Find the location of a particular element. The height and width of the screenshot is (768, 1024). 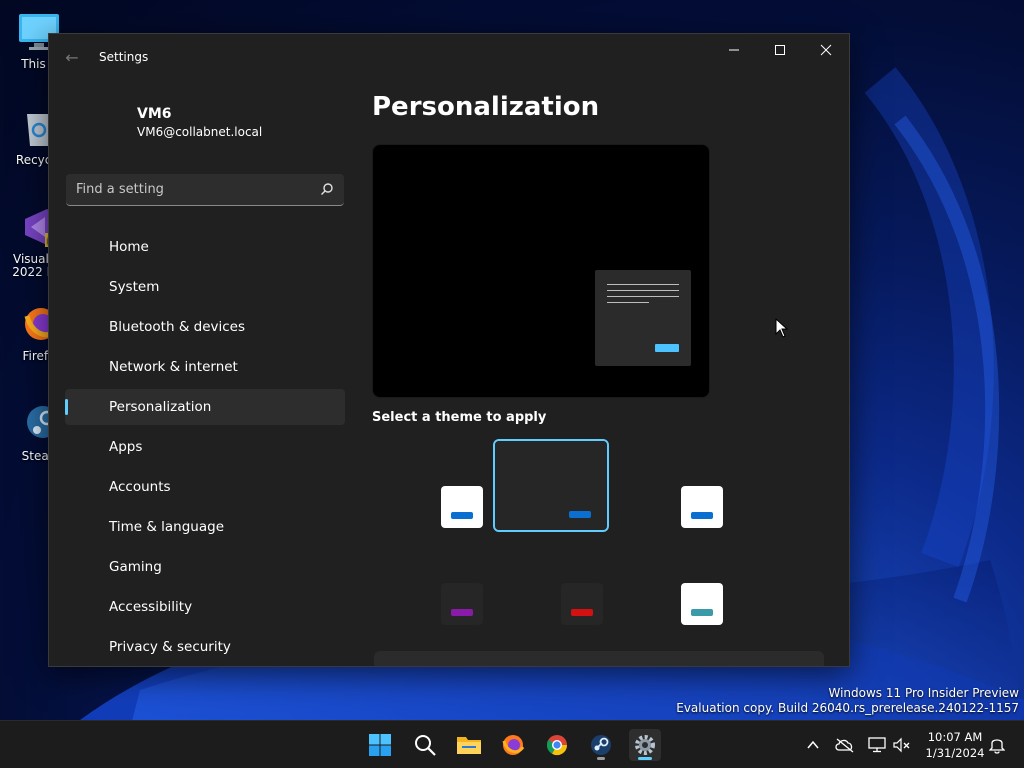

back-button: ← is located at coordinates (72, 58).